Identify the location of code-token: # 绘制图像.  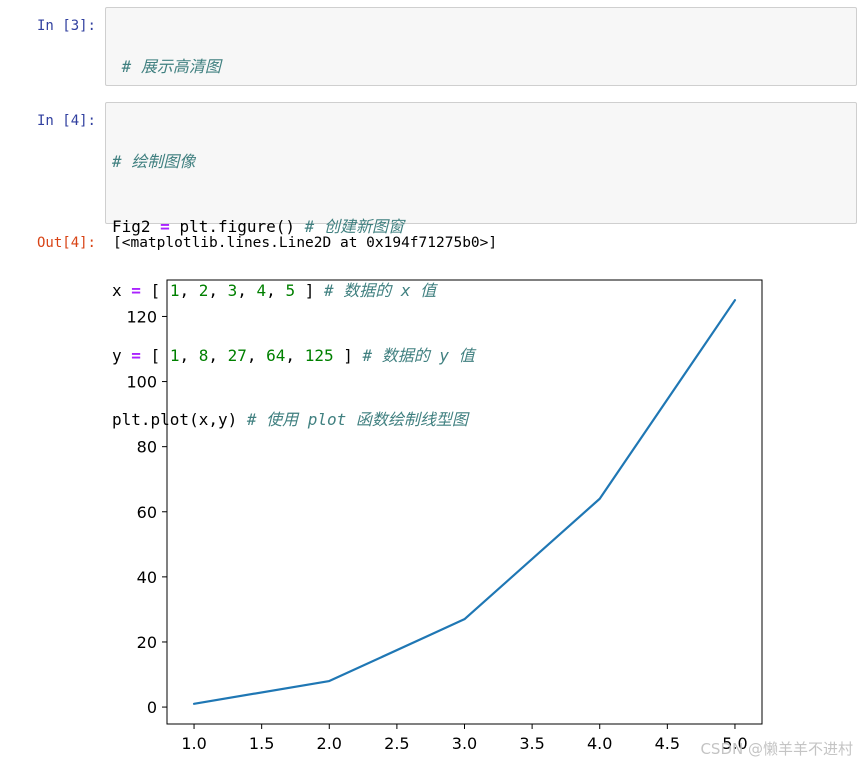
(154, 161).